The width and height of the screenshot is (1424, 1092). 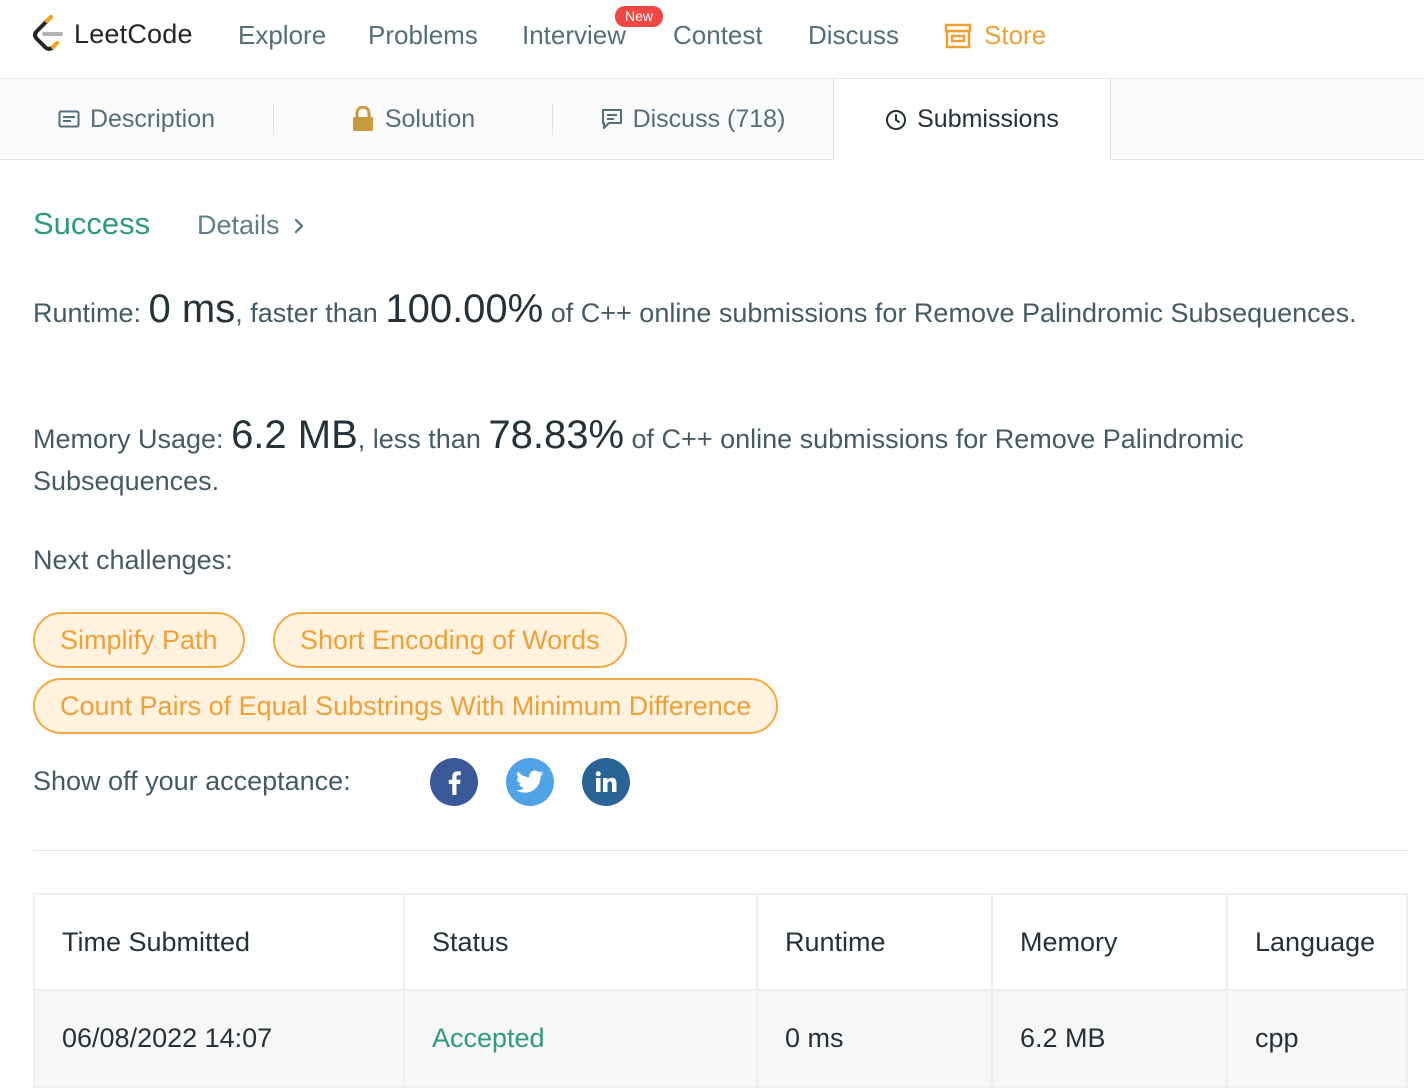 What do you see at coordinates (1317, 942) in the screenshot?
I see `column-header-language: Language` at bounding box center [1317, 942].